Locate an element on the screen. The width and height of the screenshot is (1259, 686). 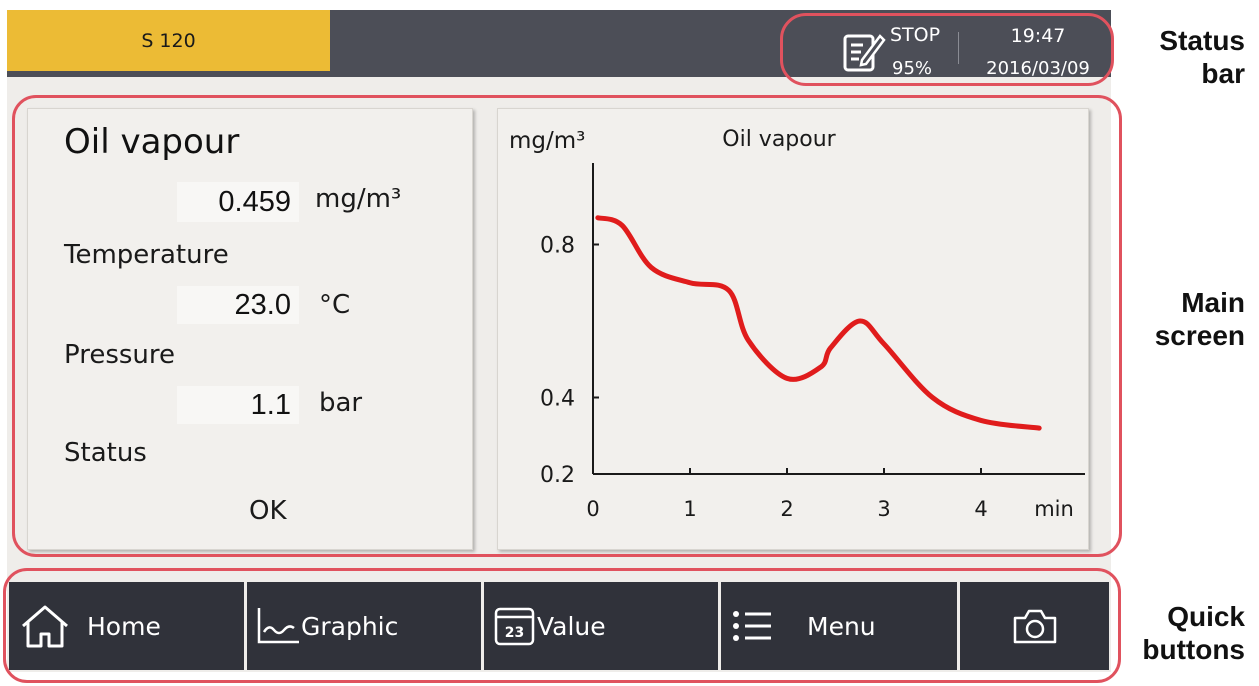
status-value: OK is located at coordinates (268, 511).